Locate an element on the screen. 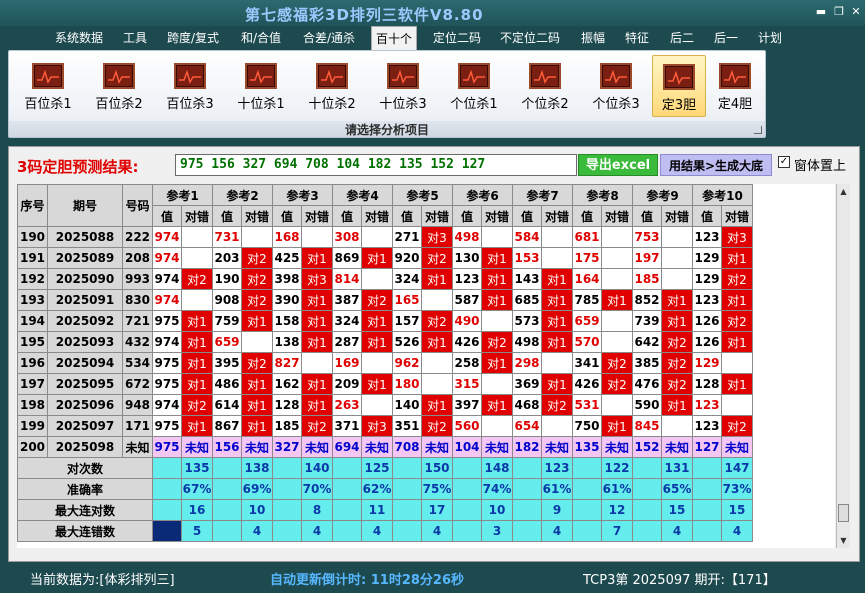 This screenshot has height=593, width=865. stats-value: 65% is located at coordinates (677, 489).